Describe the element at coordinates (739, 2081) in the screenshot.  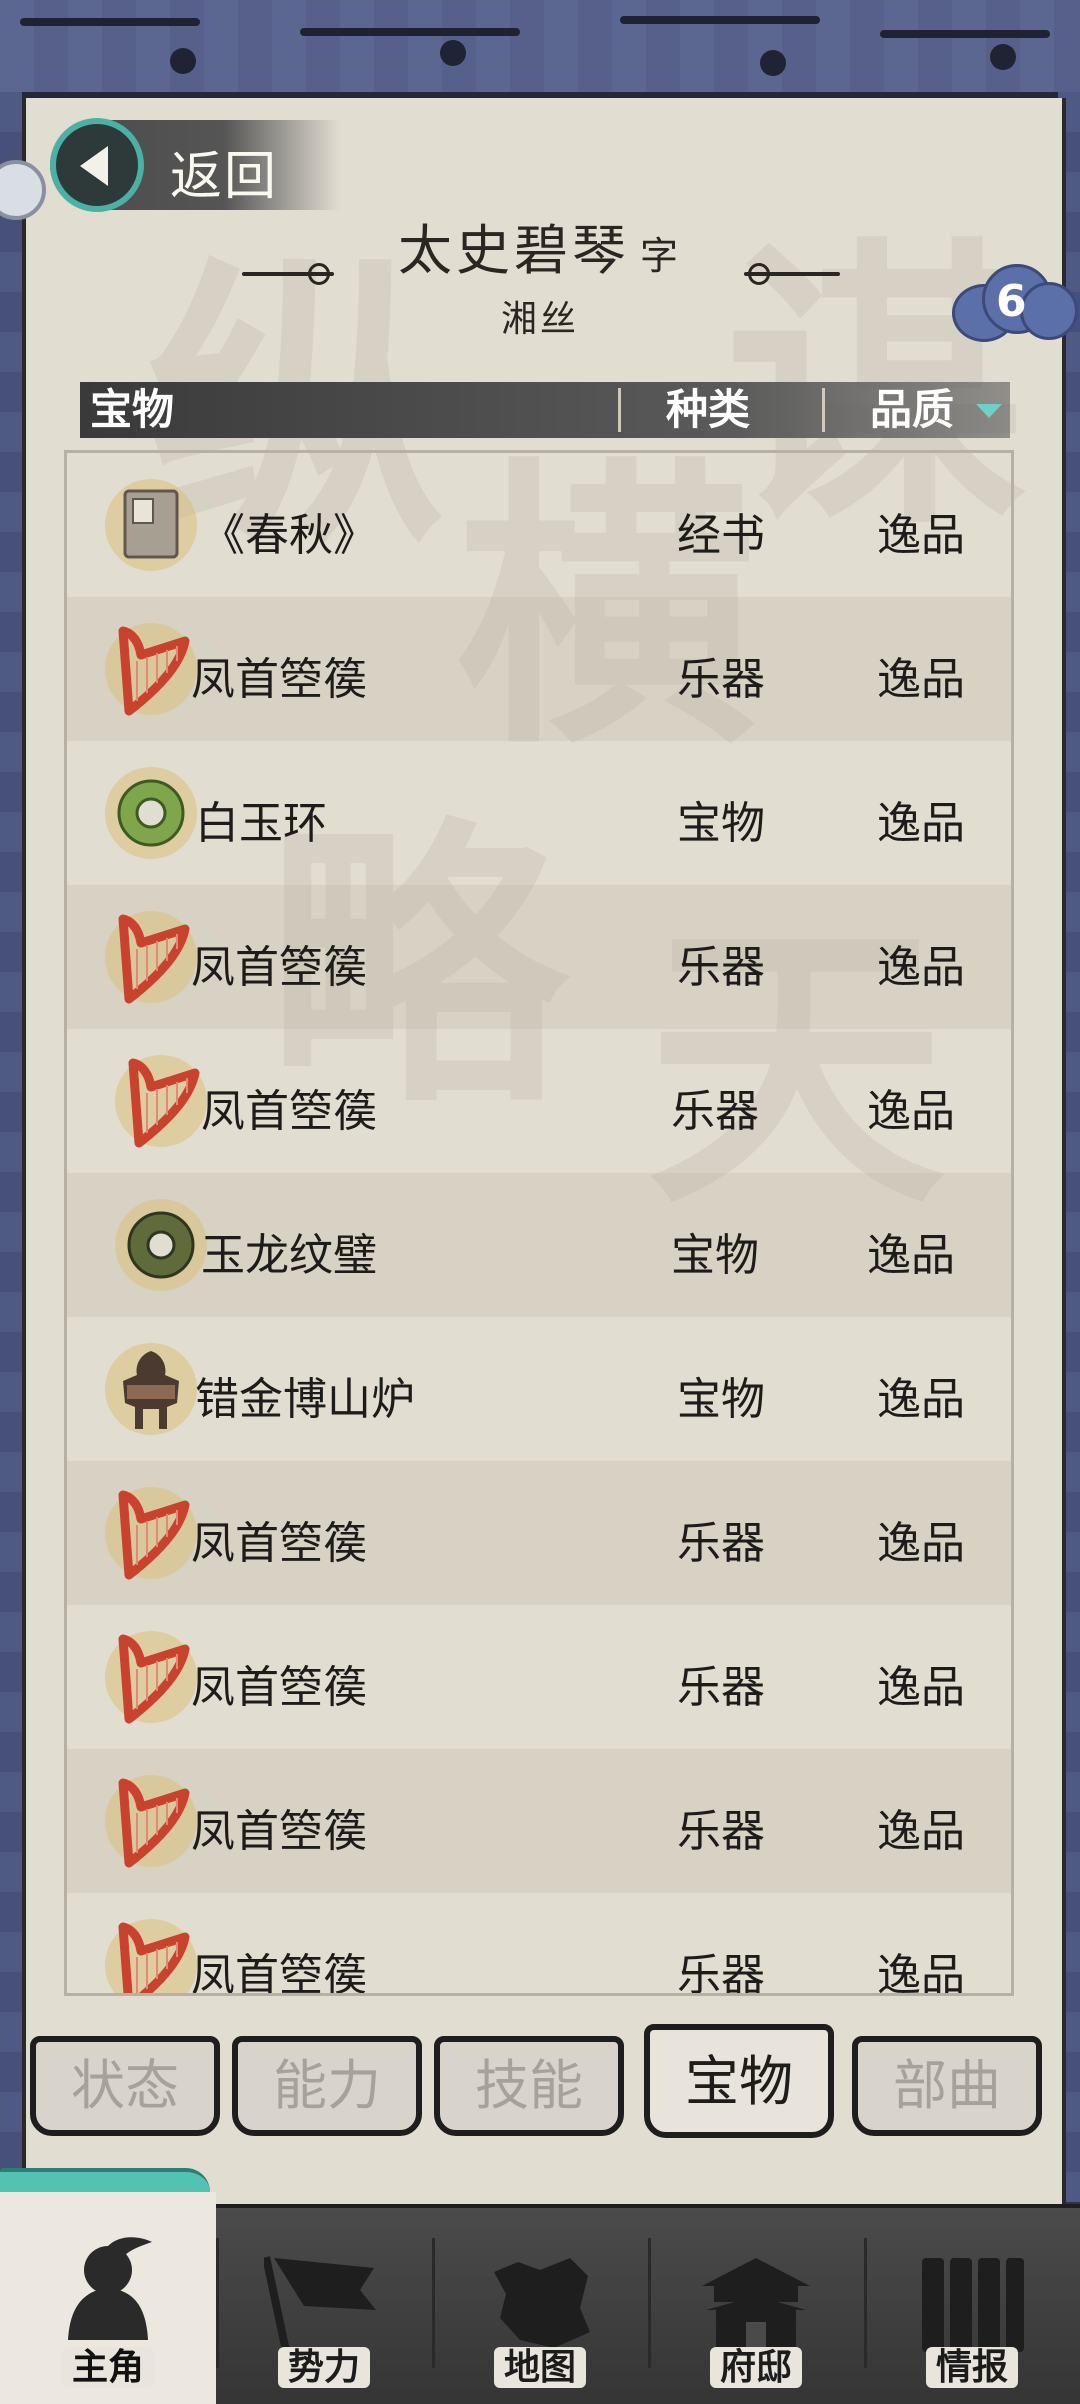
I see `tab-treasure: 宝物` at that location.